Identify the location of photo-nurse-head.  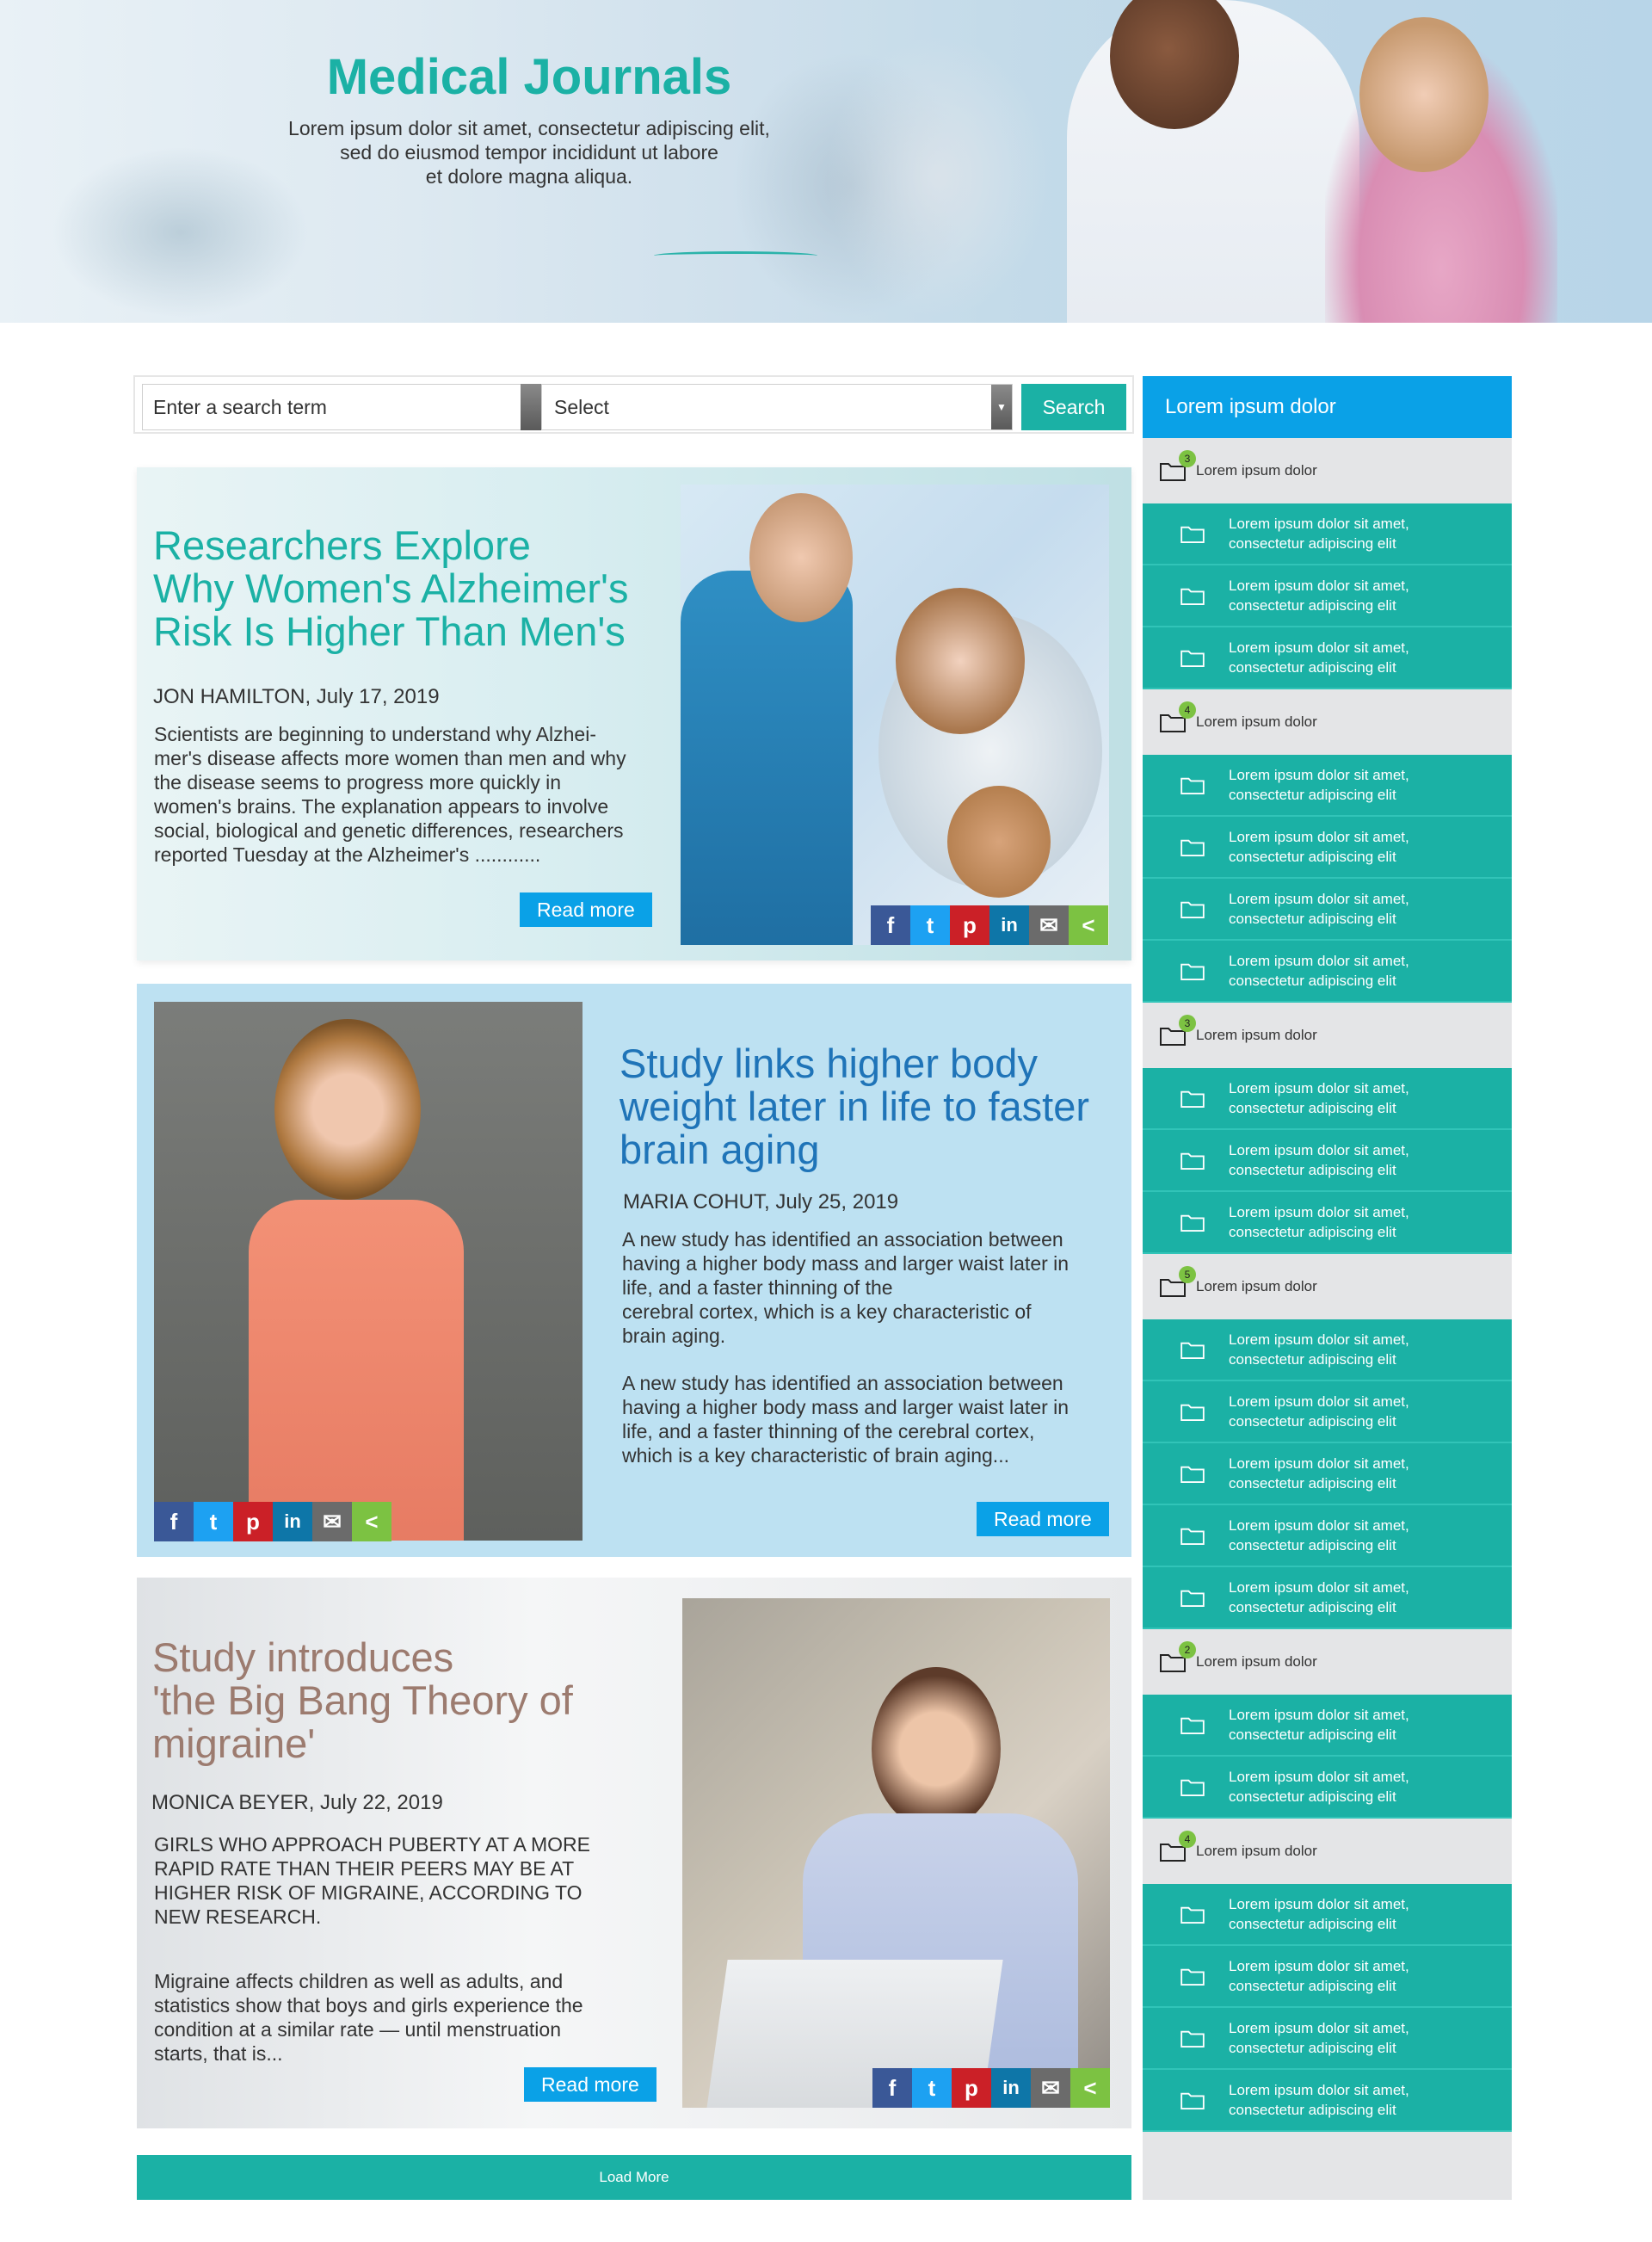
(801, 557).